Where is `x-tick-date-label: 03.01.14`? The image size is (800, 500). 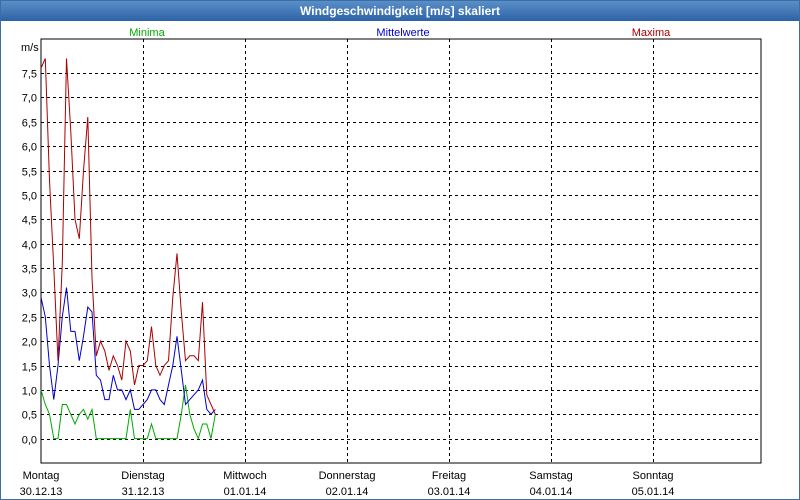
x-tick-date-label: 03.01.14 is located at coordinates (449, 492).